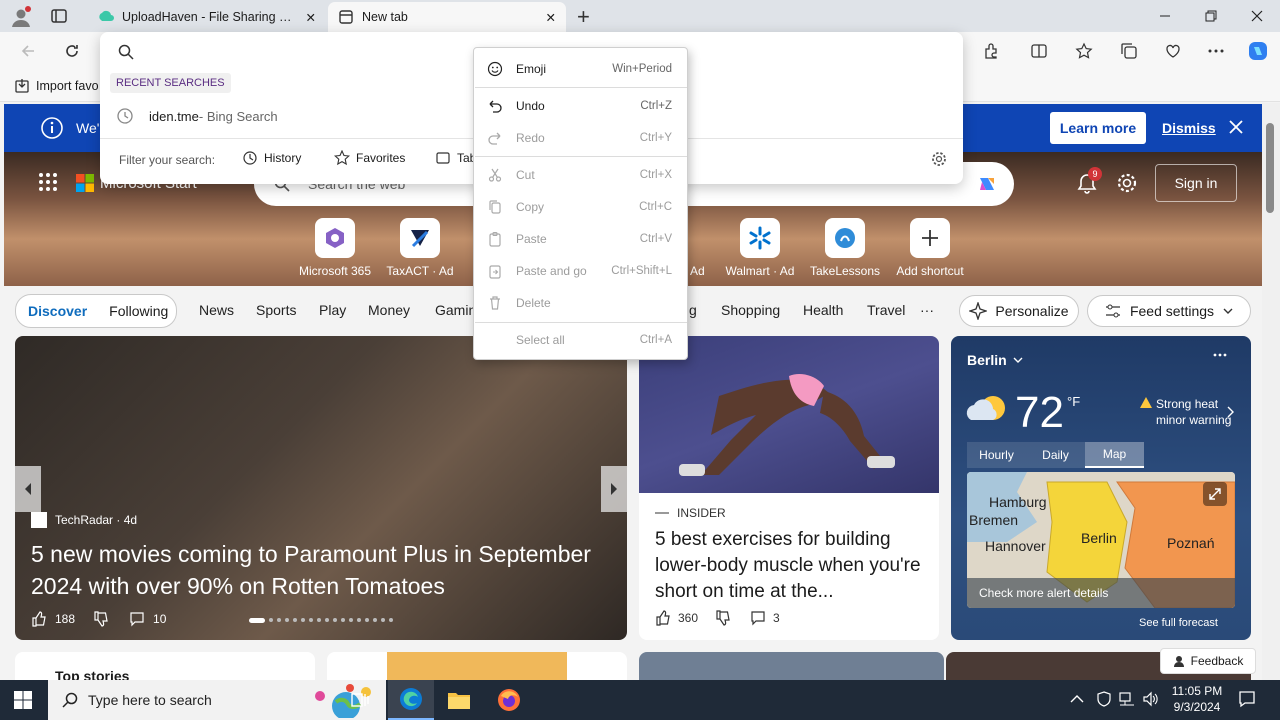 This screenshot has height=720, width=1280. I want to click on shortcut-walmart: Walmart · Ad, so click(760, 248).